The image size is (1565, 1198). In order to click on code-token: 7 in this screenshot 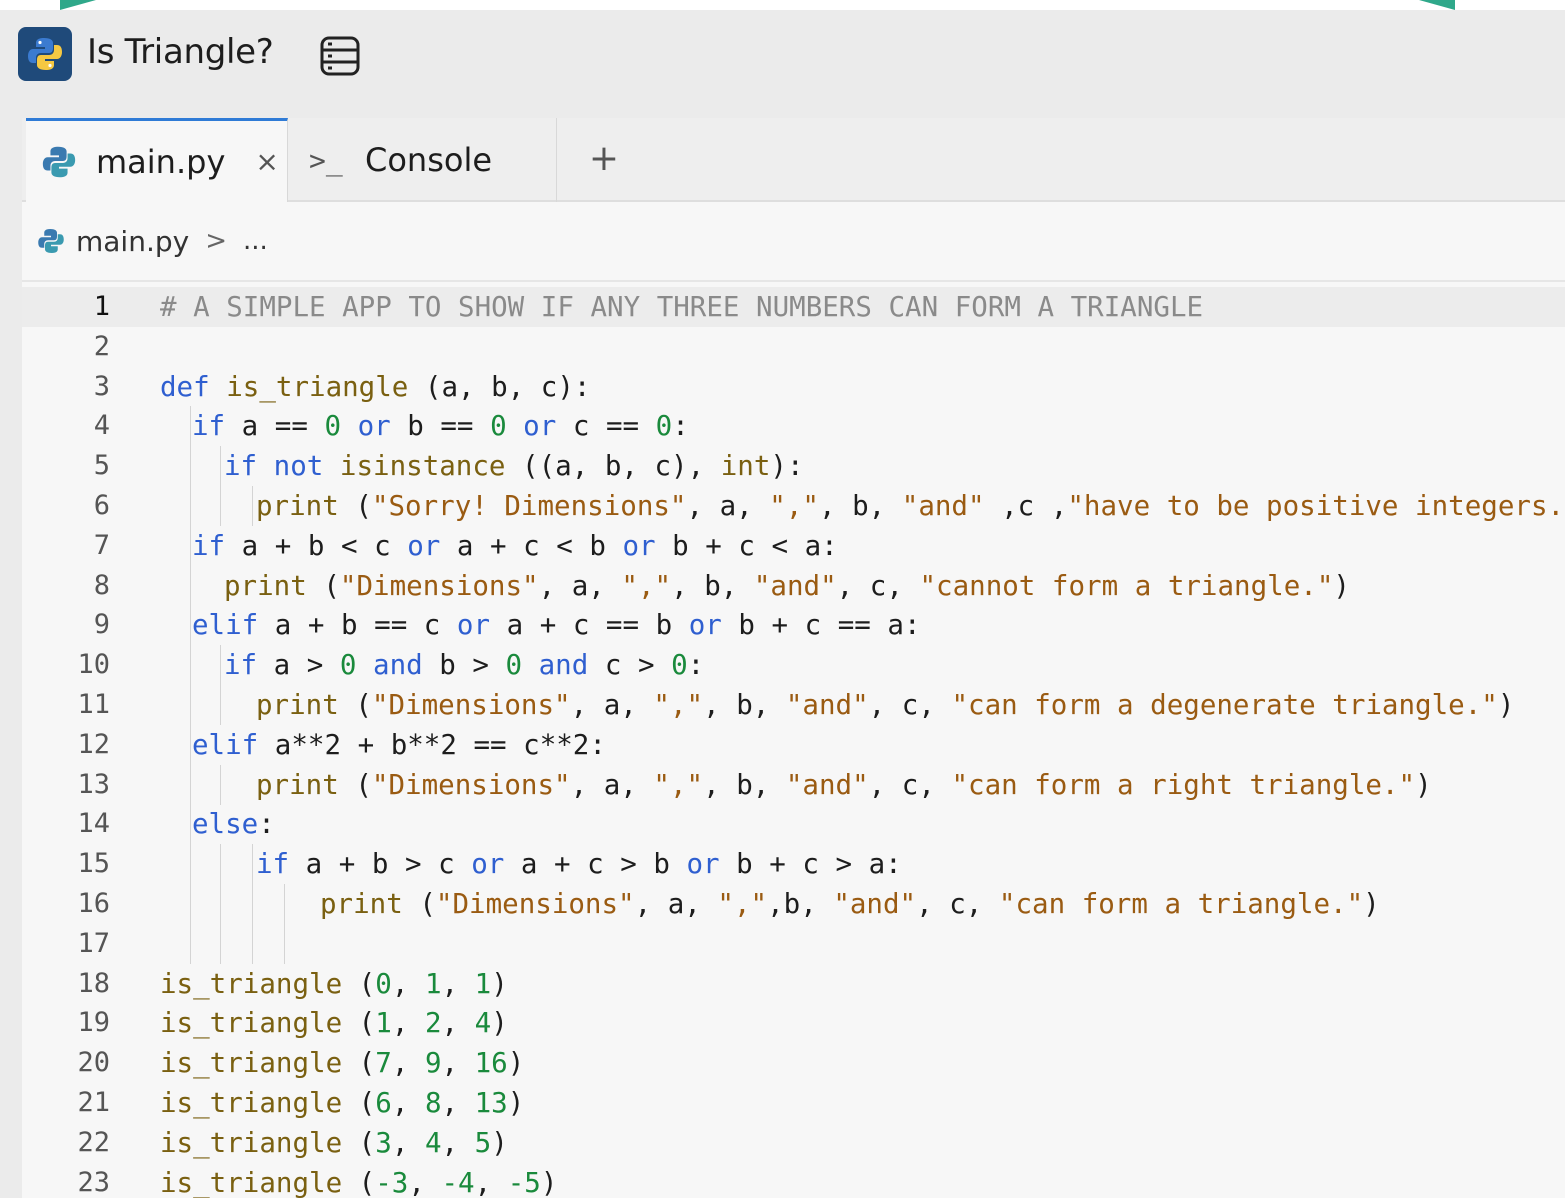, I will do `click(383, 1063)`.